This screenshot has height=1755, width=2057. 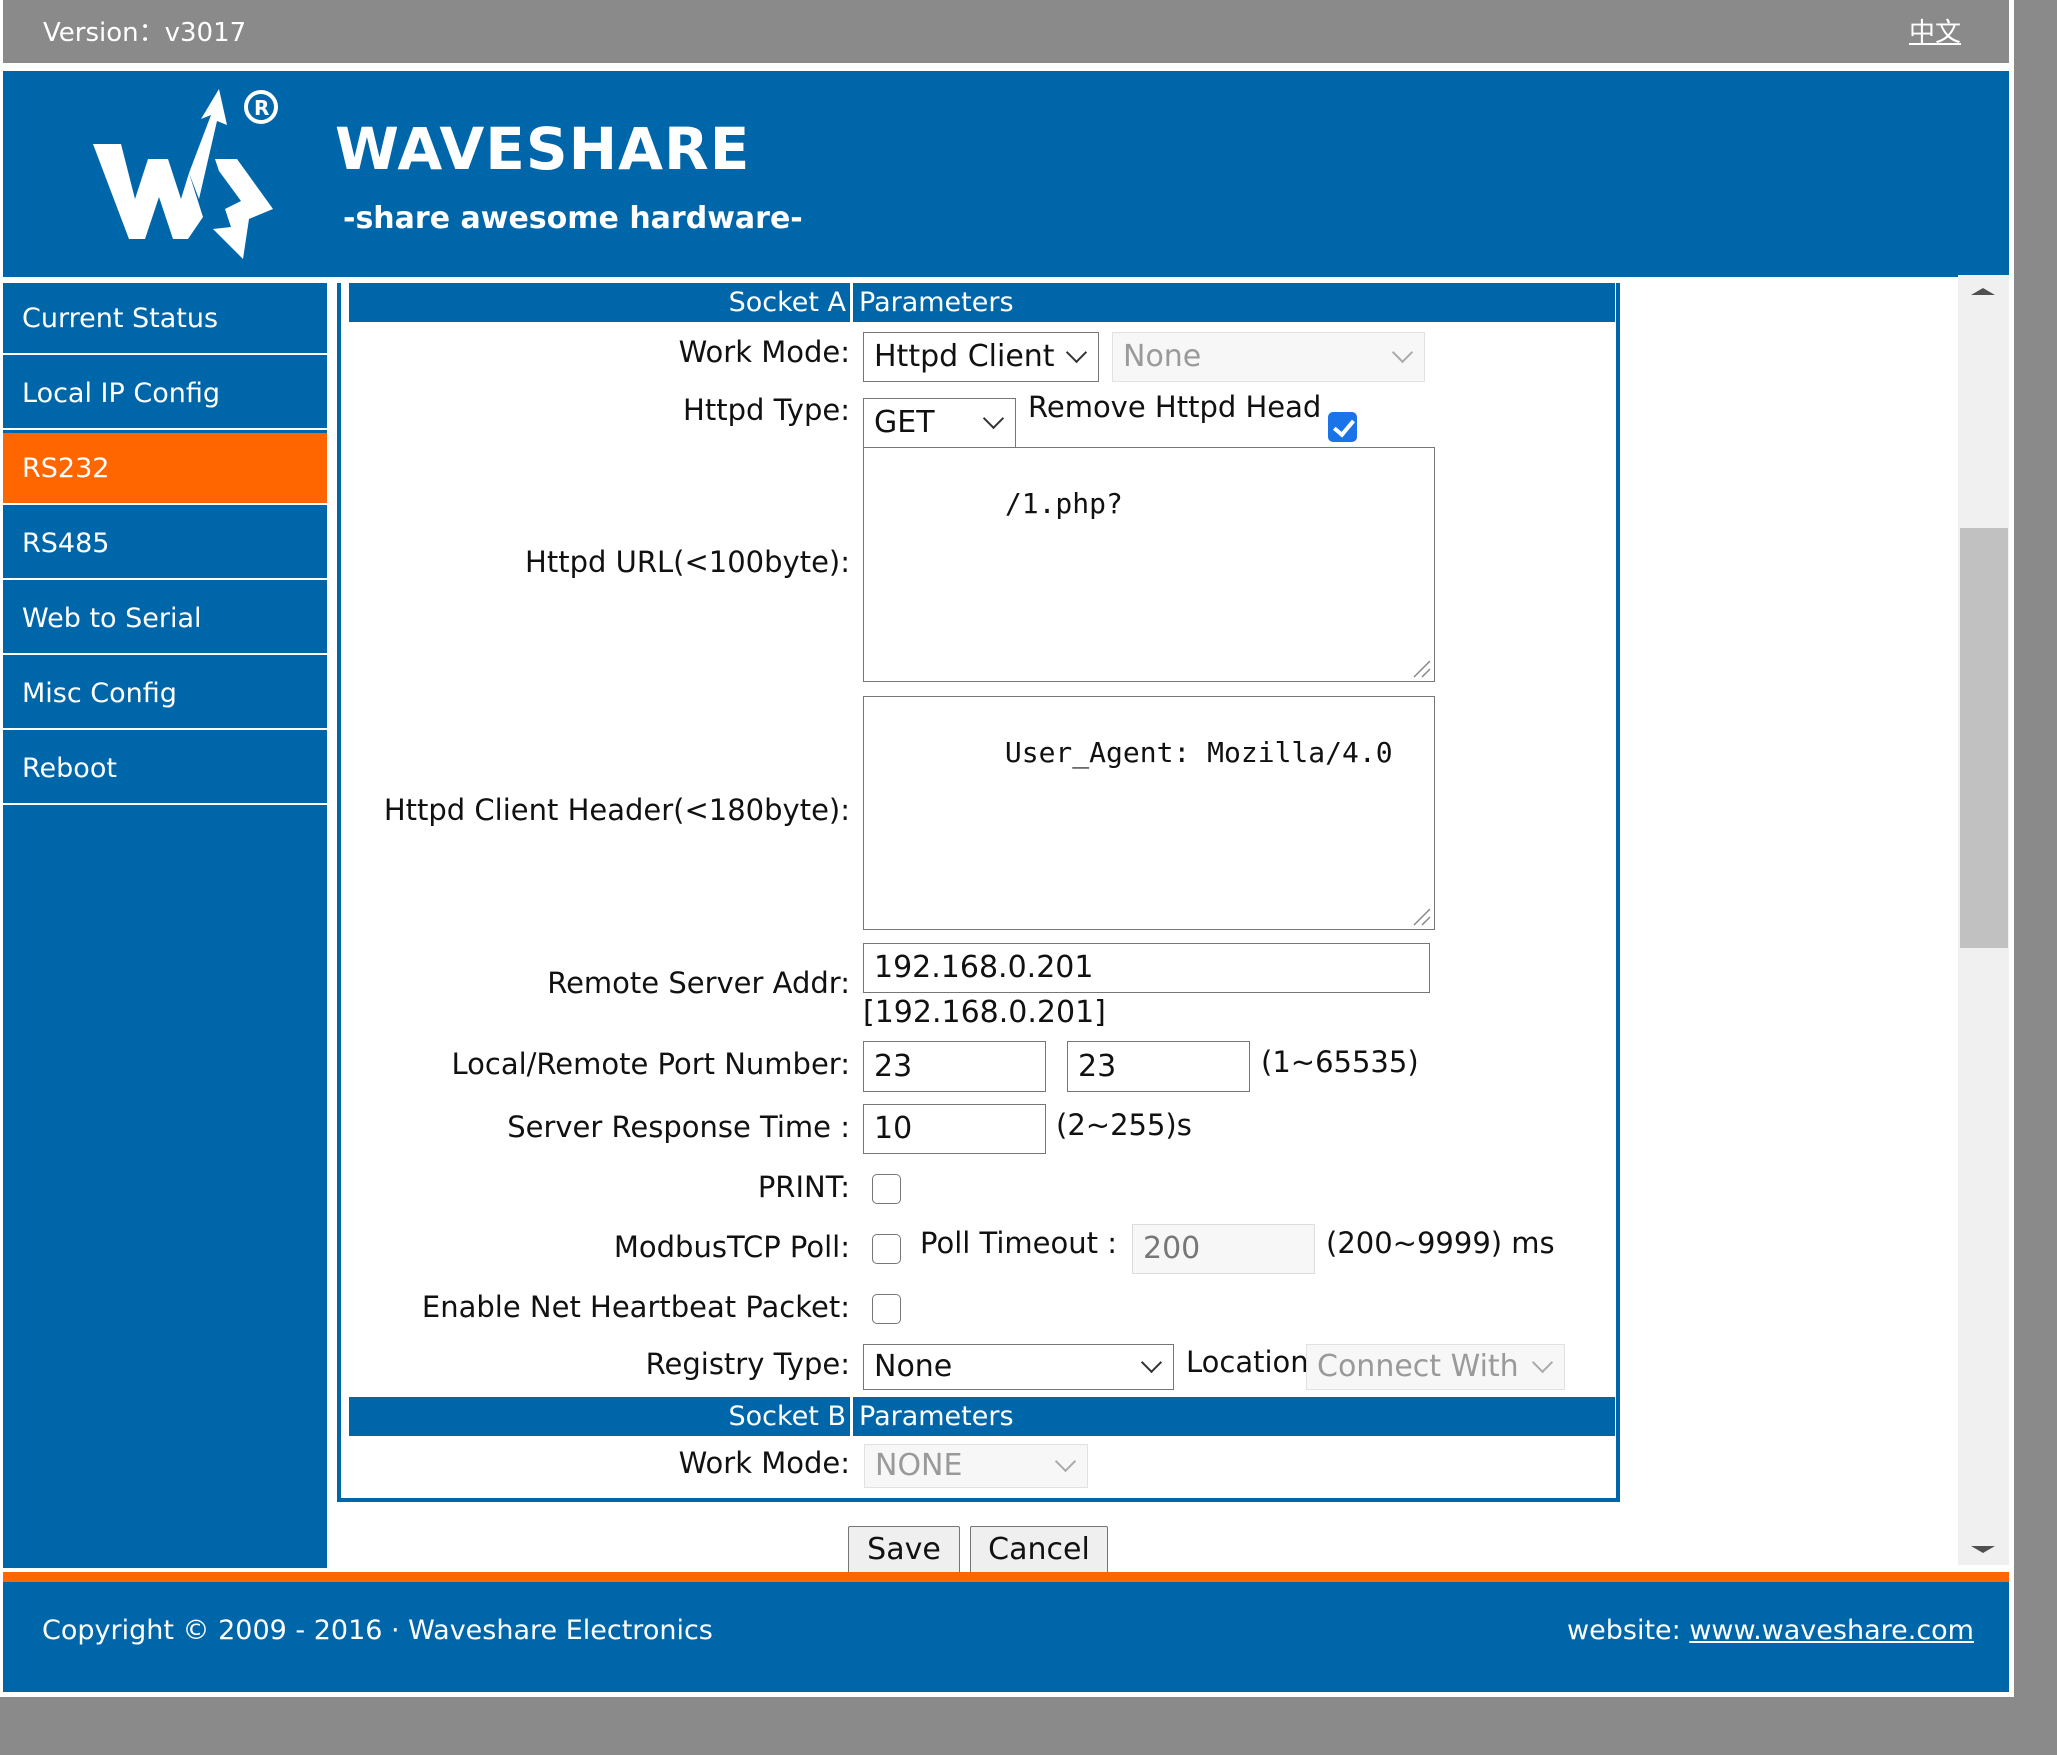 What do you see at coordinates (803, 1187) in the screenshot?
I see `print-label: PRINT:` at bounding box center [803, 1187].